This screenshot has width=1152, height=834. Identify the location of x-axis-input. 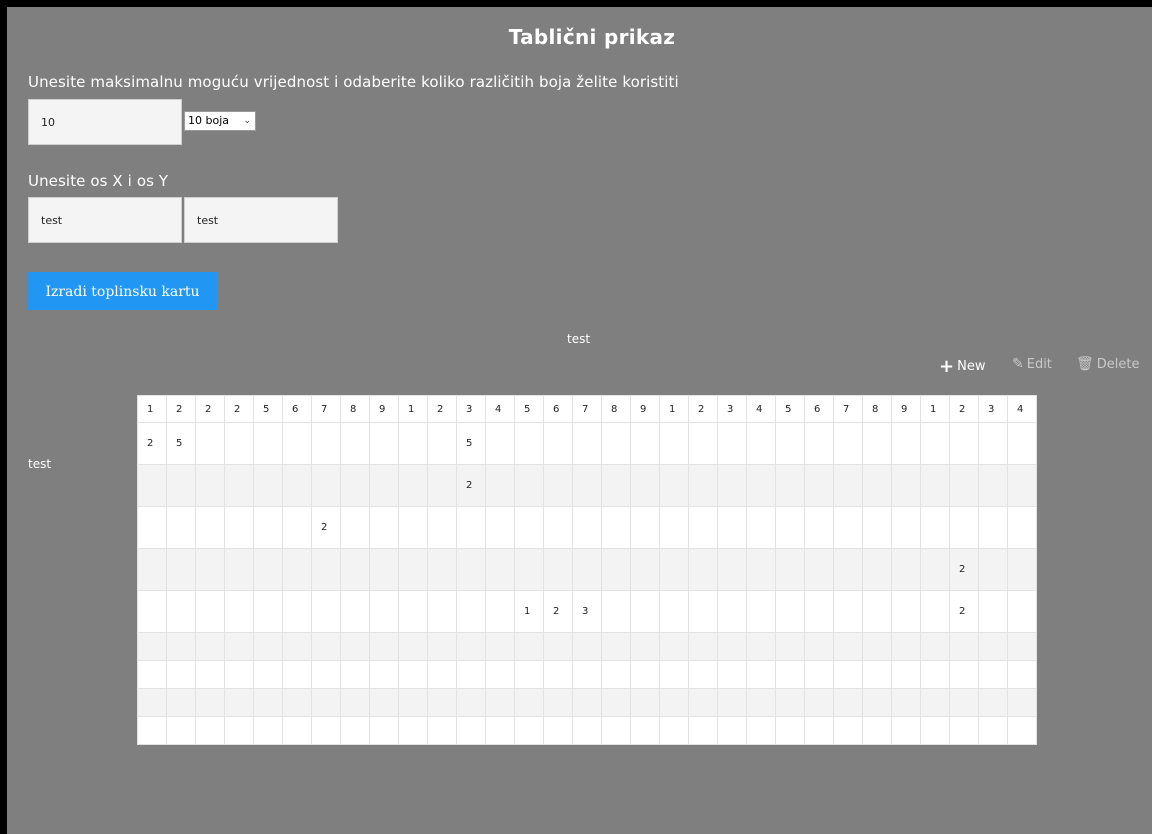
(105, 220).